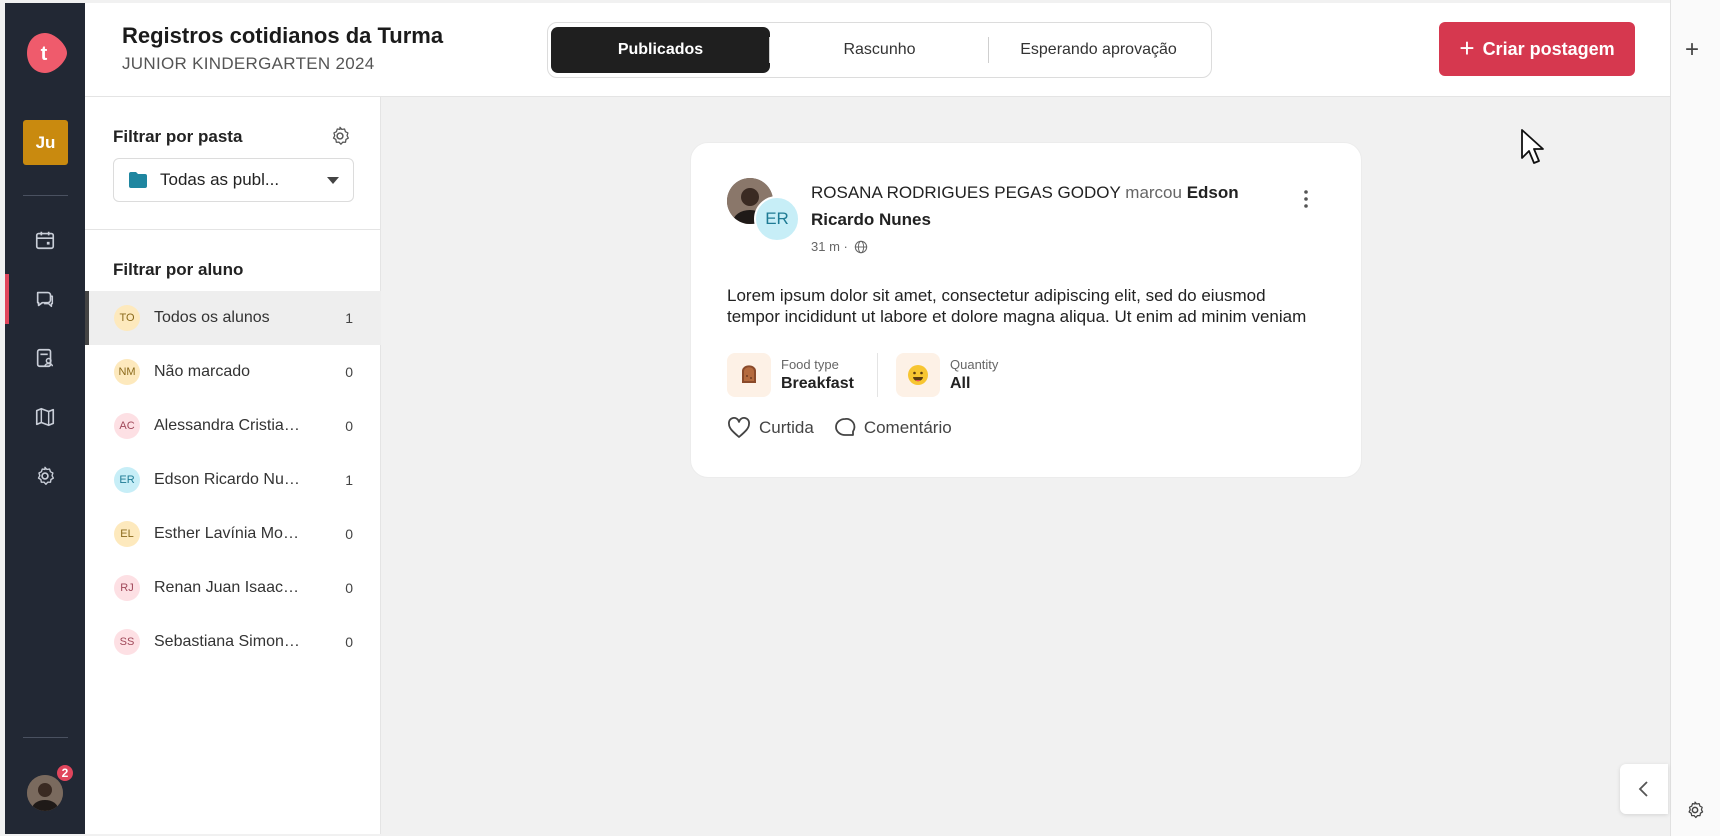 This screenshot has height=836, width=1720. Describe the element at coordinates (127, 534) in the screenshot. I see `student-avatar: EL` at that location.